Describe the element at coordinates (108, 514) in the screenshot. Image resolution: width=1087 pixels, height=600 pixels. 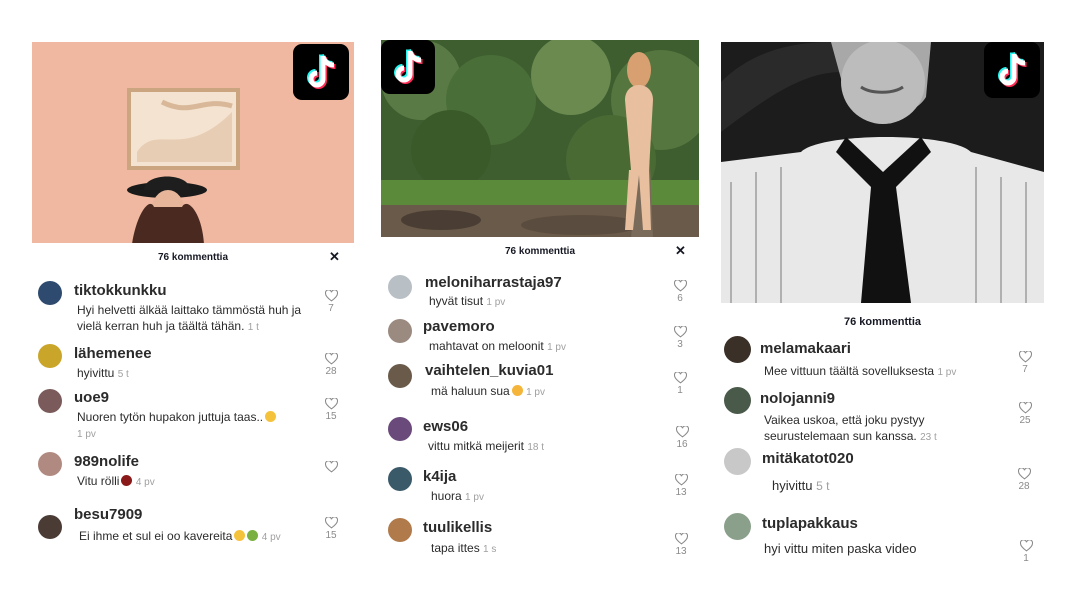
I see `comment-username: besu7909` at that location.